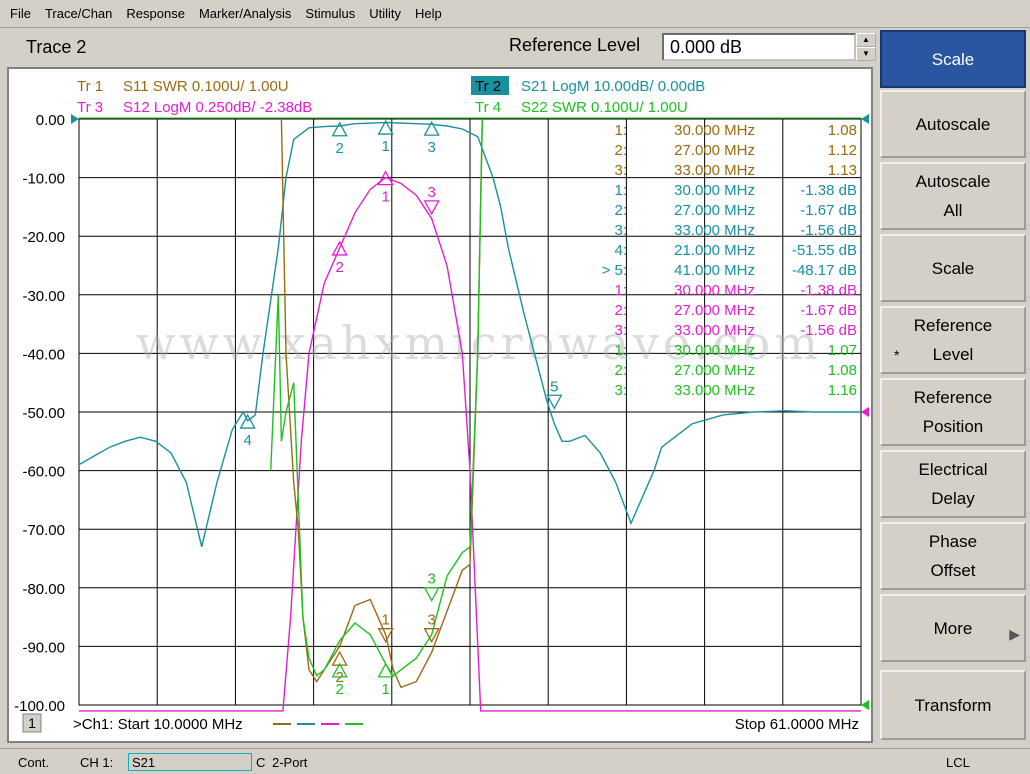 The height and width of the screenshot is (774, 1030). I want to click on y-tick-label: 0.00, so click(50, 120).